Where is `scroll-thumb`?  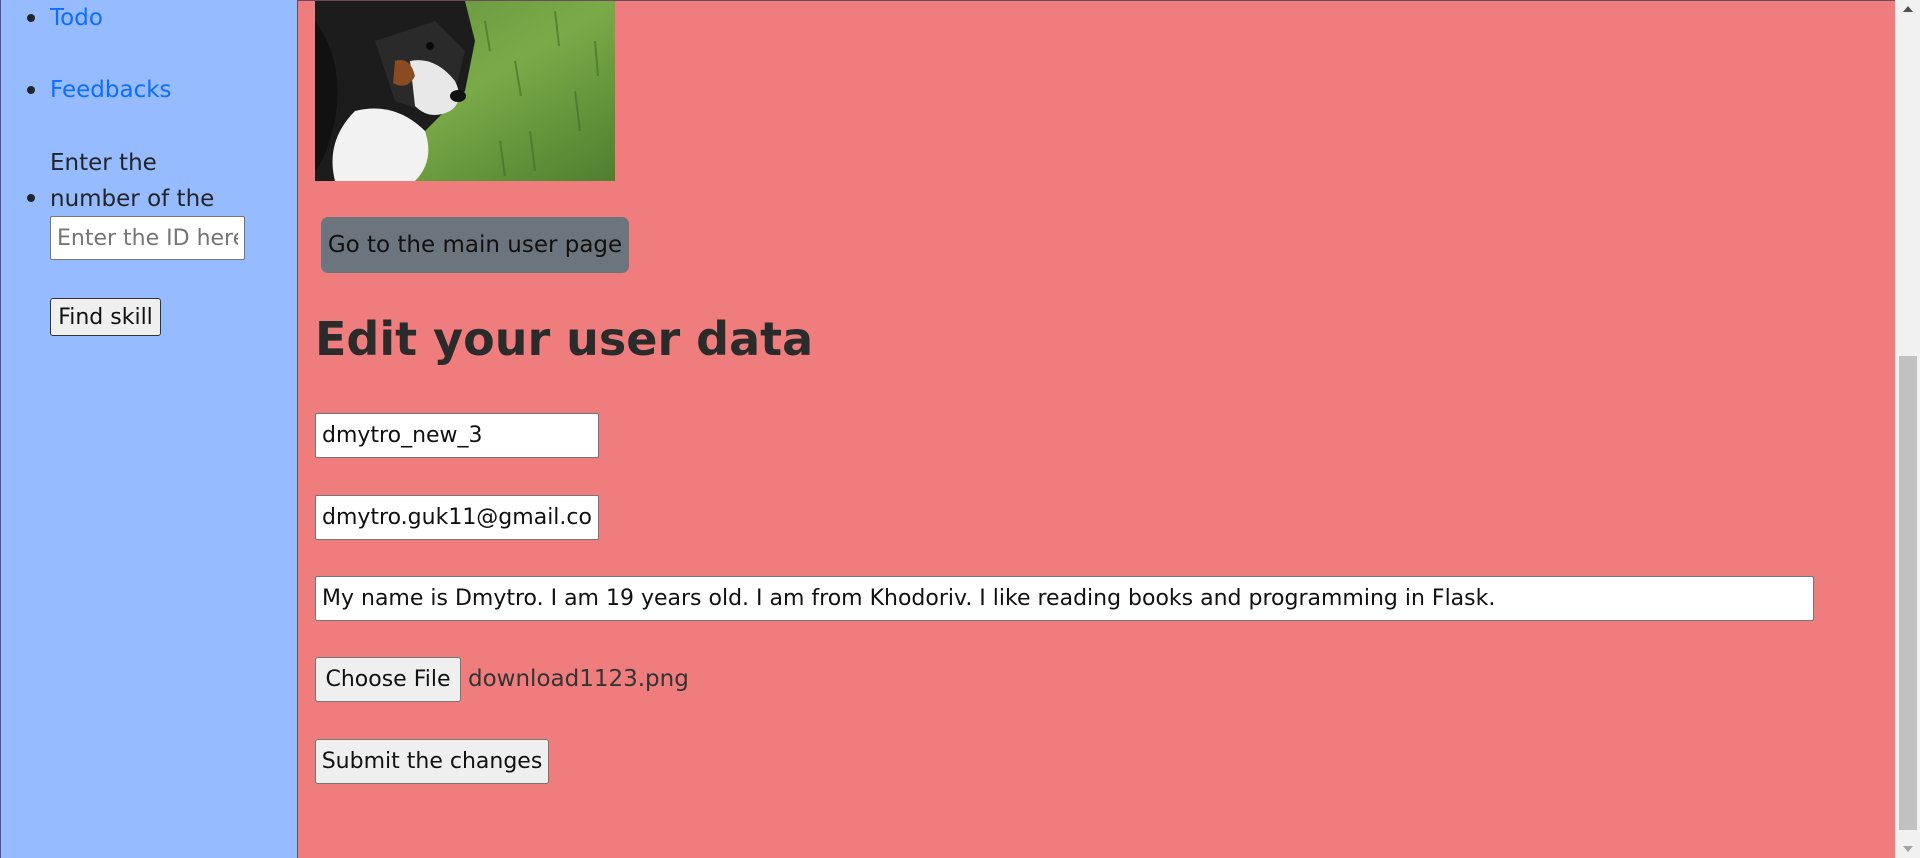 scroll-thumb is located at coordinates (1908, 593).